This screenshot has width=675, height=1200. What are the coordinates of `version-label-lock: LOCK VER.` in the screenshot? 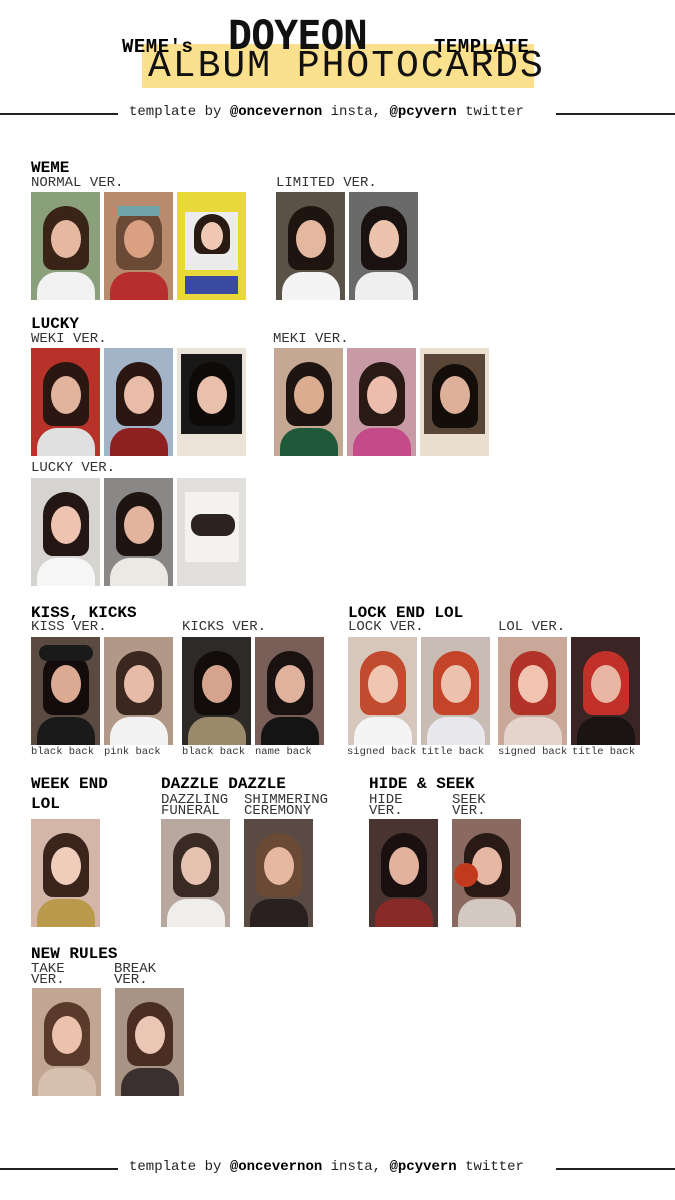 It's located at (386, 627).